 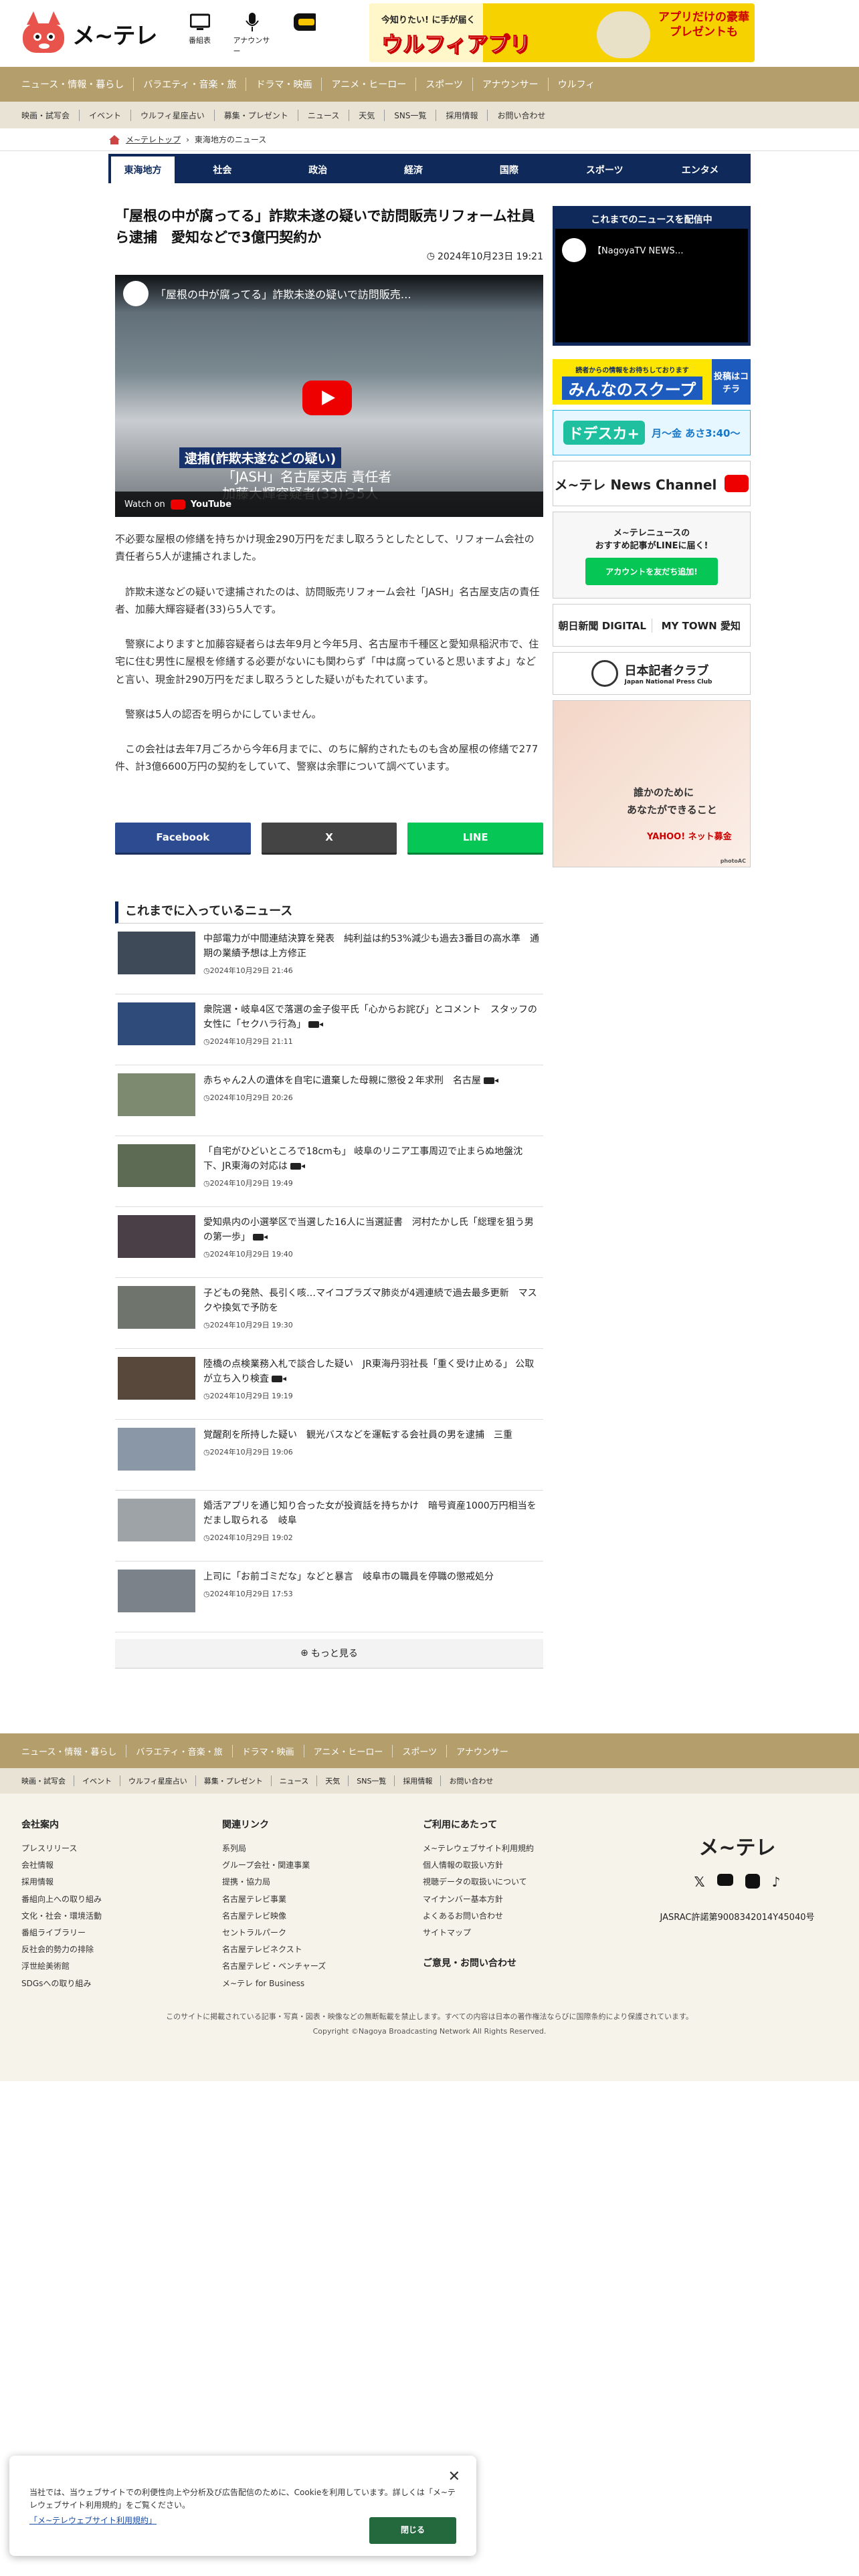 I want to click on footer-link: プレスリリース, so click(x=121, y=1849).